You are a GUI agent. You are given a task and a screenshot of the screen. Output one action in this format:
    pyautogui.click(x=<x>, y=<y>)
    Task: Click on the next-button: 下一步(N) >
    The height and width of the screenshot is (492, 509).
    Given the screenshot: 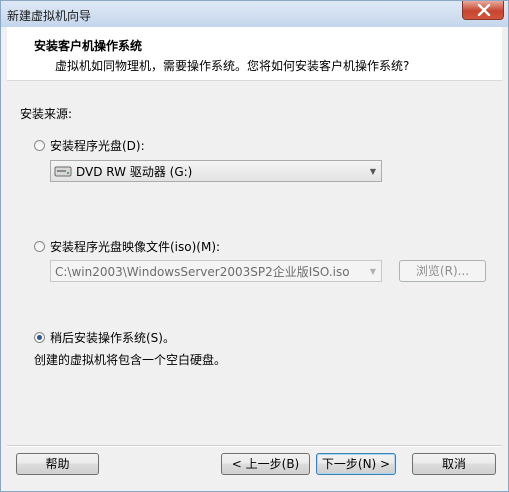 What is the action you would take?
    pyautogui.click(x=356, y=464)
    